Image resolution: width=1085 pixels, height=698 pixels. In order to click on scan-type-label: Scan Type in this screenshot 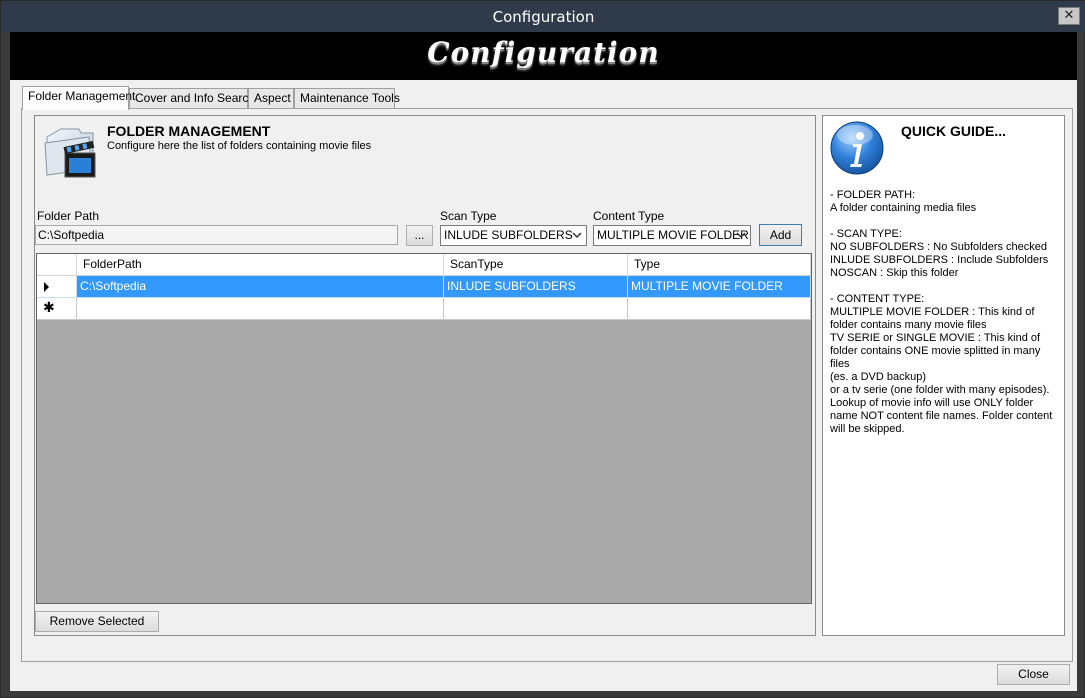, I will do `click(468, 216)`.